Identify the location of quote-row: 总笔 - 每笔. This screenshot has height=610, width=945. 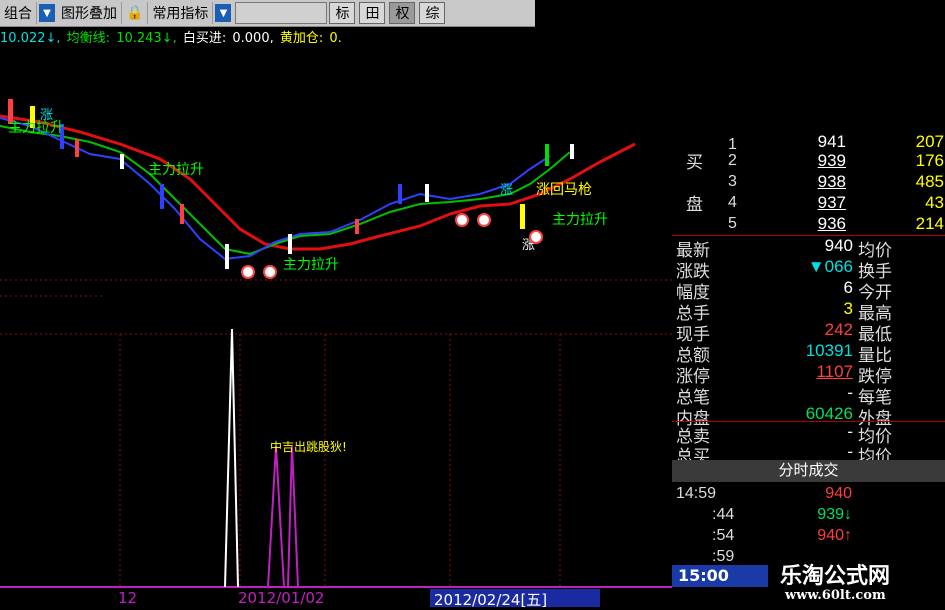
(808, 395).